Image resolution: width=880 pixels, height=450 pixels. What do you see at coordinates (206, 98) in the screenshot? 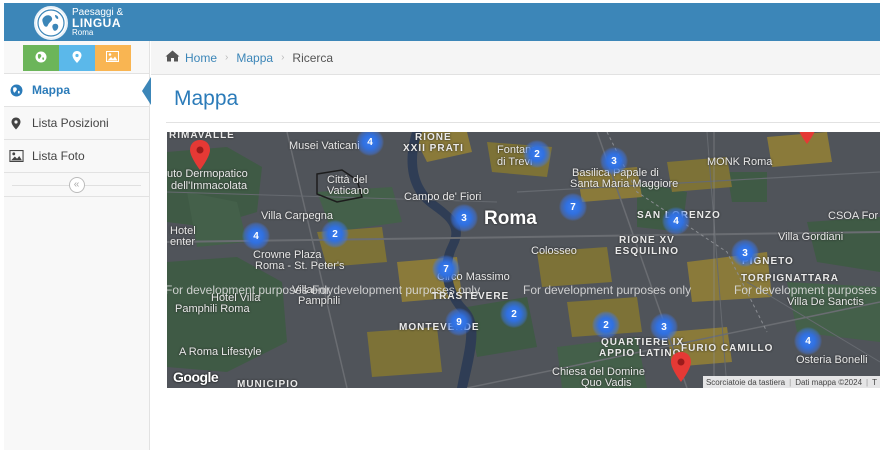
I see `page-title: Mappa` at bounding box center [206, 98].